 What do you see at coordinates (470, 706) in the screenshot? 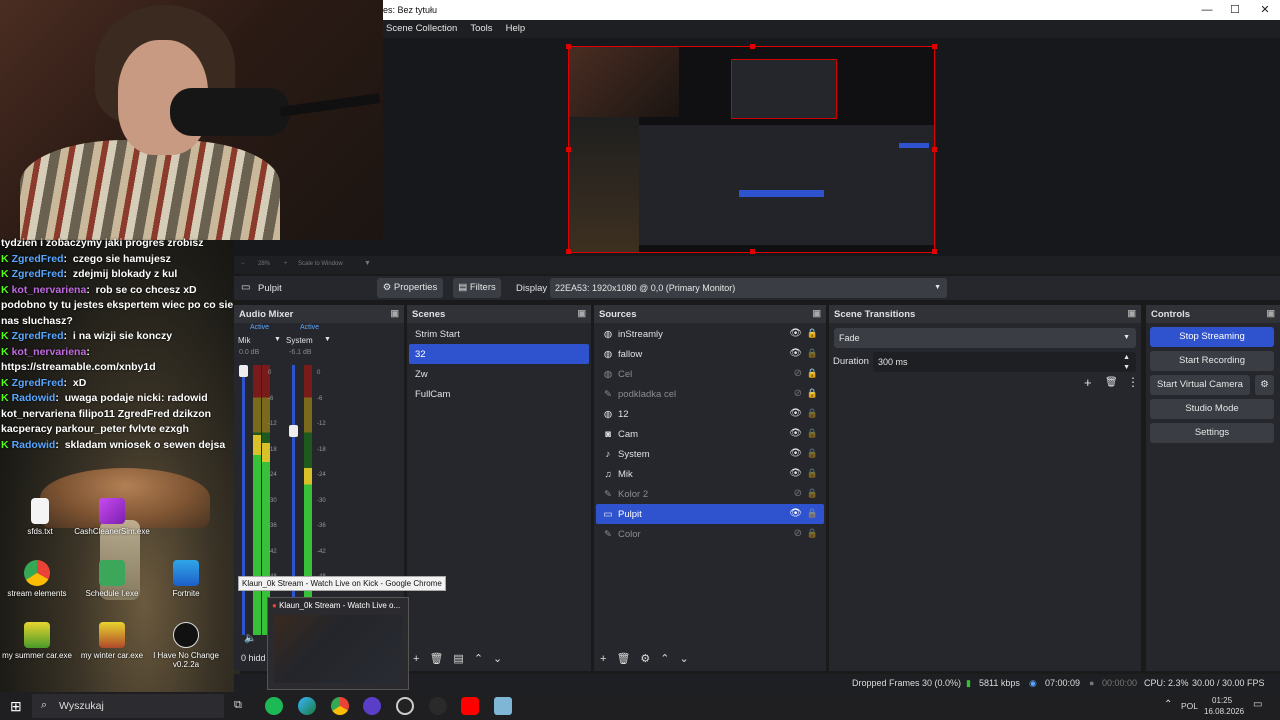
I see `youtube-icon` at bounding box center [470, 706].